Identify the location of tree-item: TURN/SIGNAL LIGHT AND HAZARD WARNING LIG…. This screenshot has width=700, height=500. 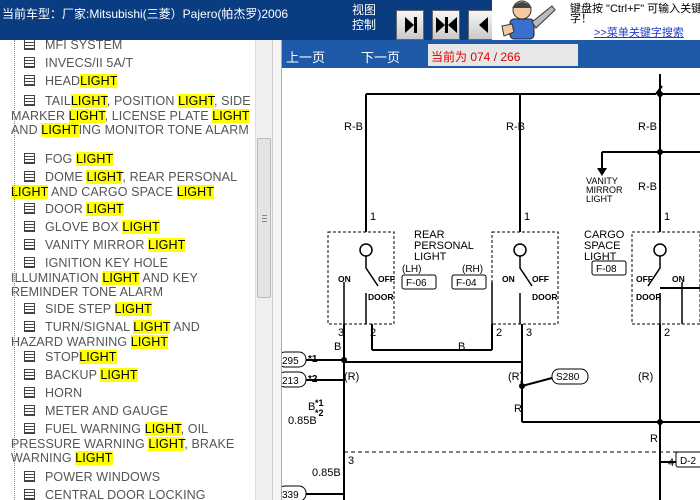
(131, 334).